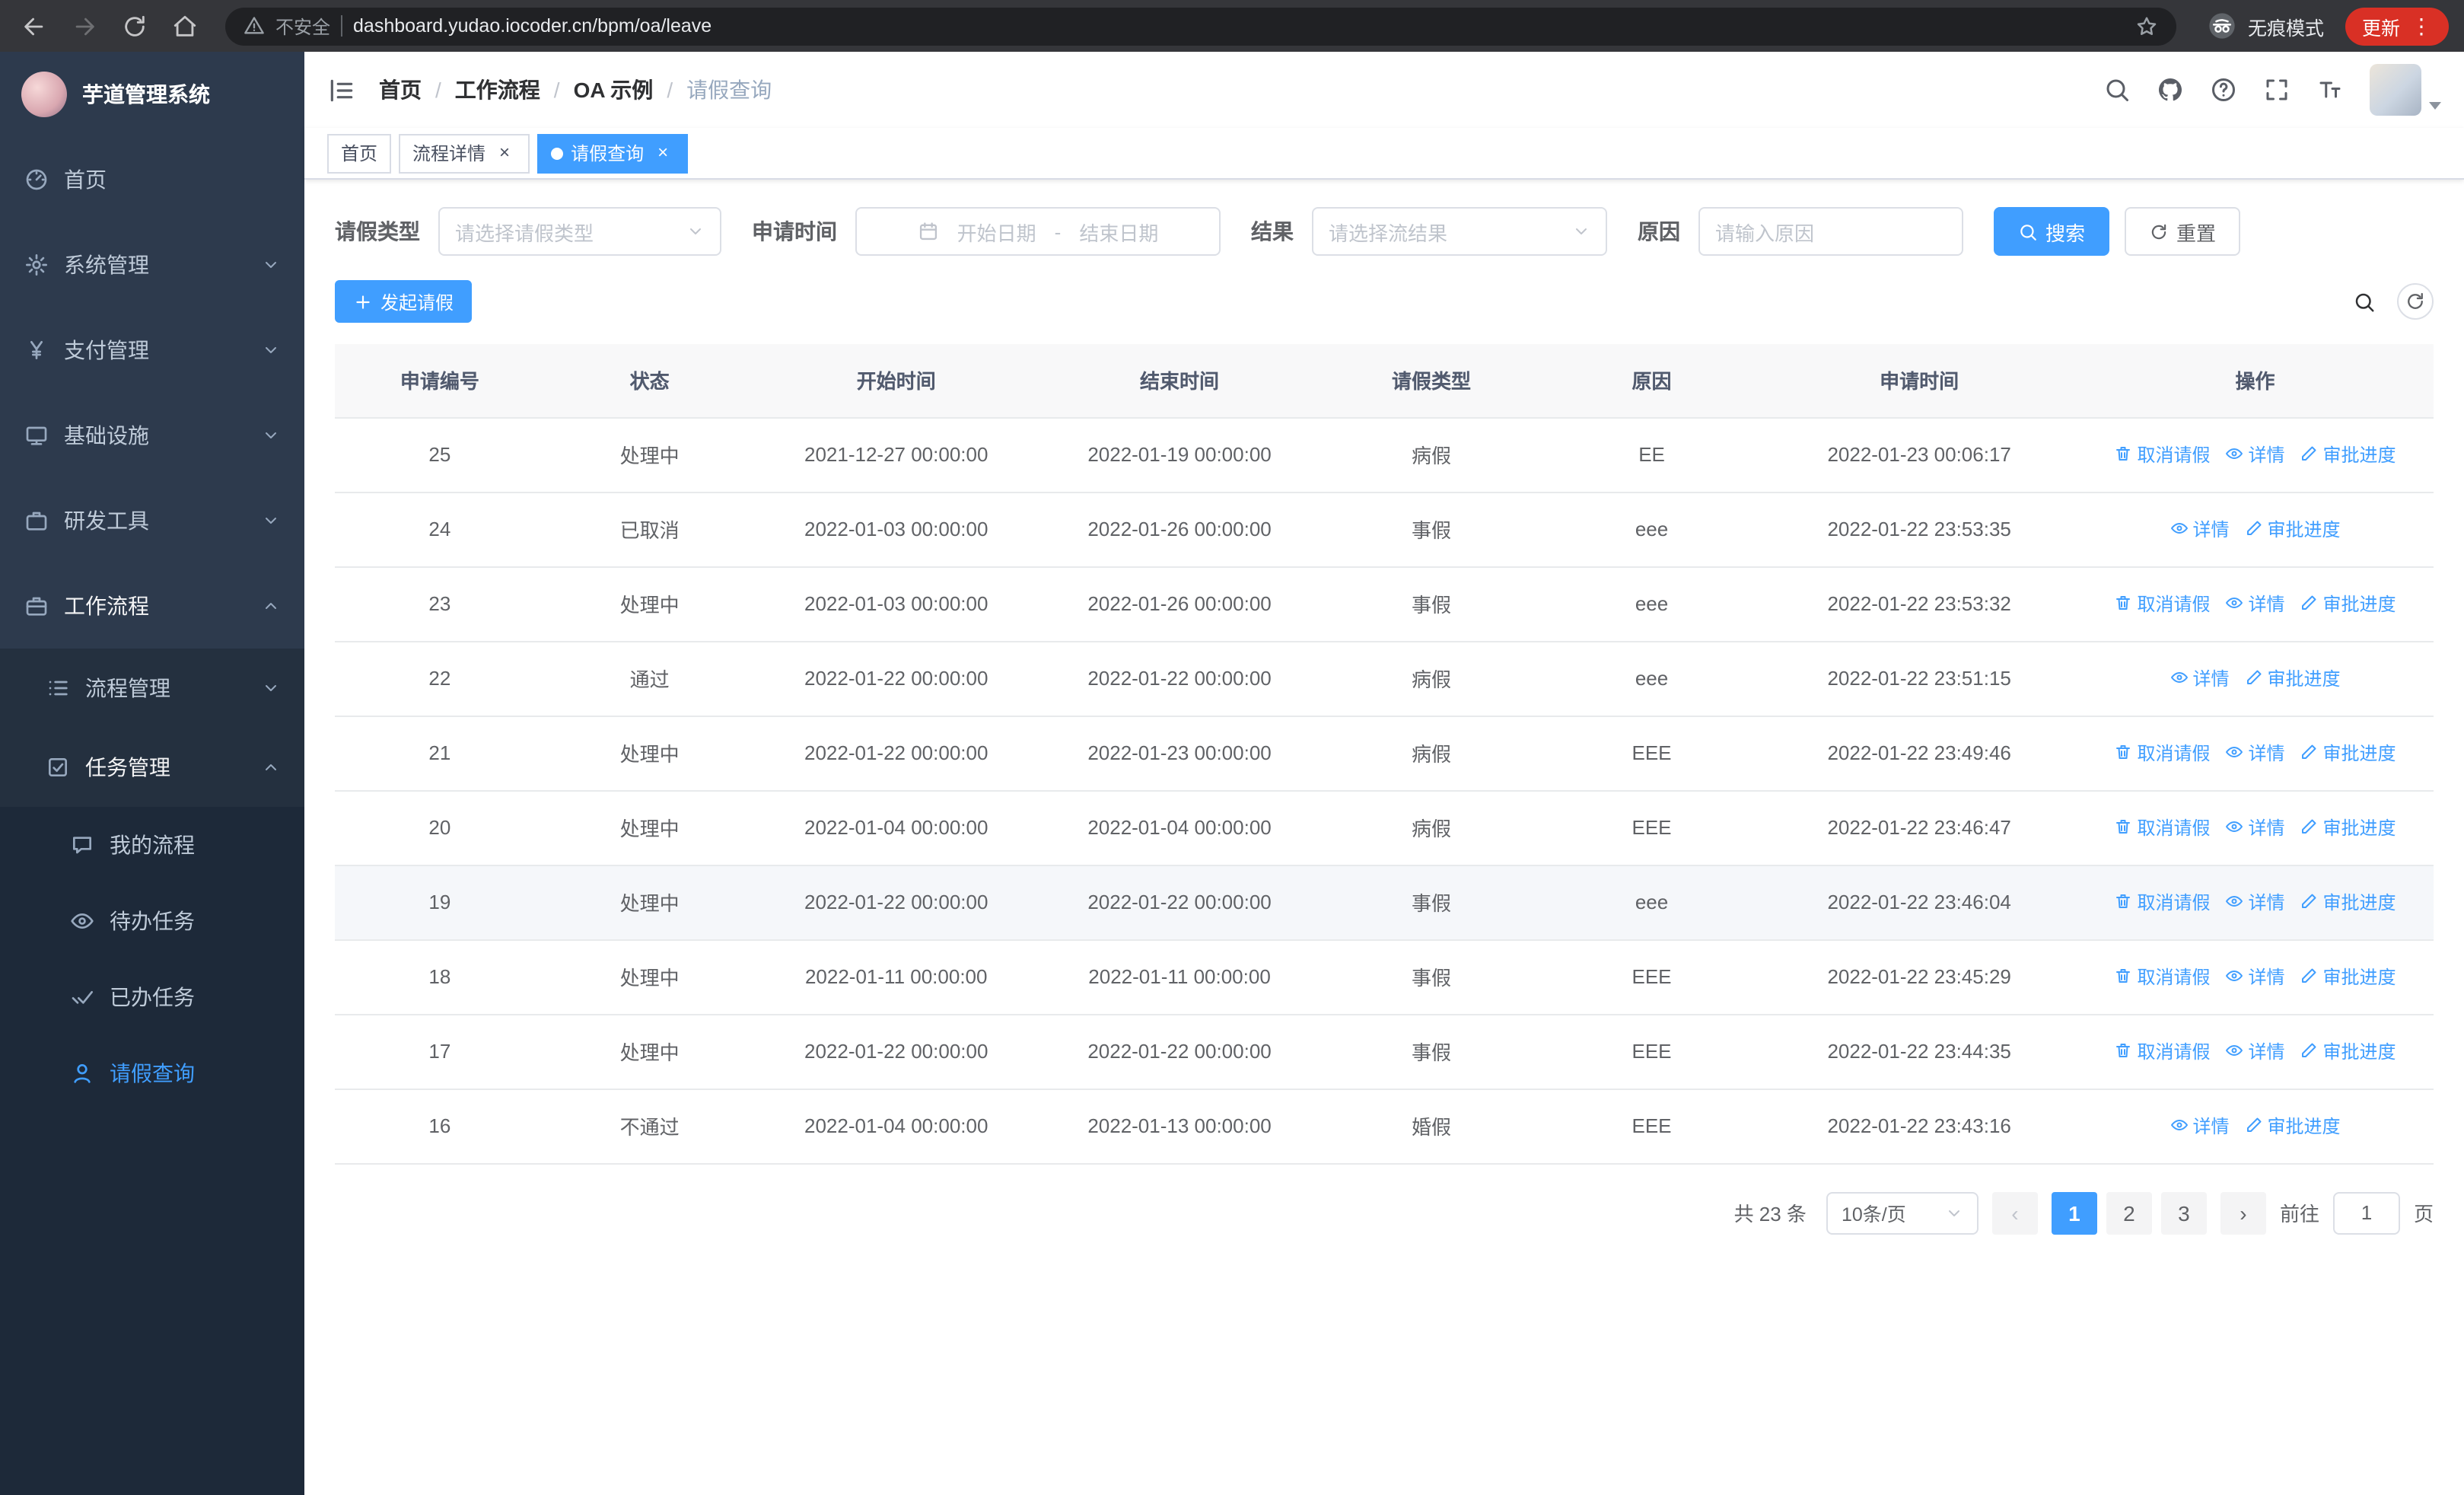 The height and width of the screenshot is (1495, 2464). I want to click on cell-reason: EEE, so click(1651, 754).